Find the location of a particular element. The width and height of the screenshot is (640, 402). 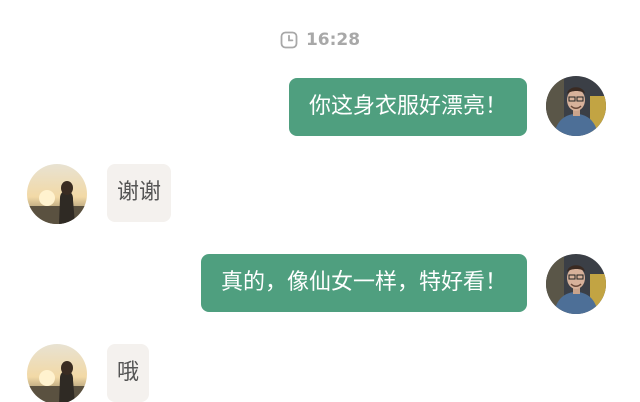

message-text: 真的，像仙女一样，特好看！ is located at coordinates (363, 282).